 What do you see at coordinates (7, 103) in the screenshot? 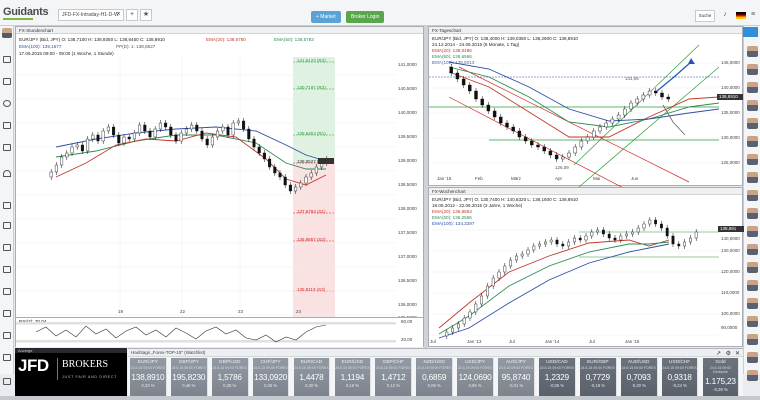
I see `clock-icon` at bounding box center [7, 103].